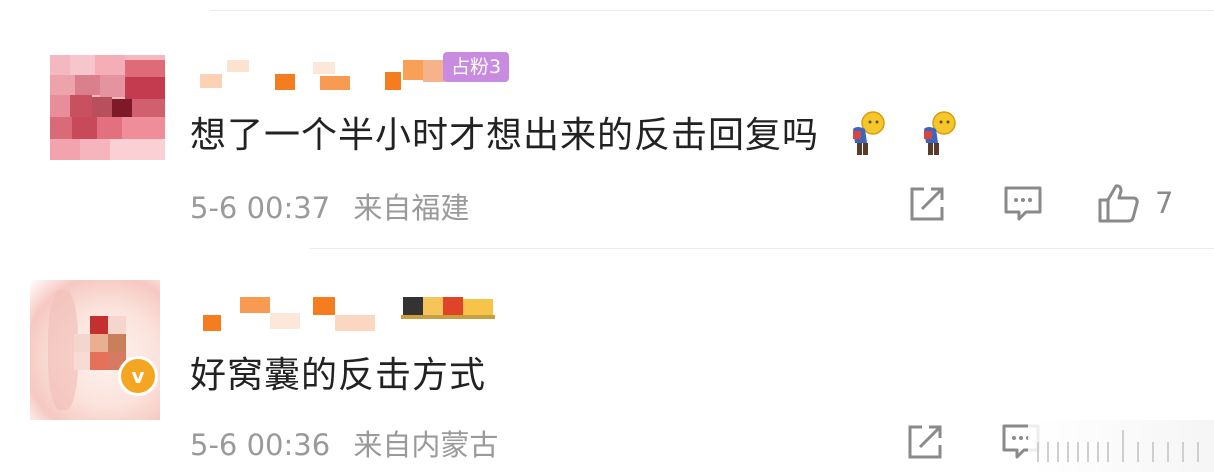 Image resolution: width=1214 pixels, height=476 pixels. Describe the element at coordinates (260, 208) in the screenshot. I see `comment-date: 5-6 00:37` at that location.